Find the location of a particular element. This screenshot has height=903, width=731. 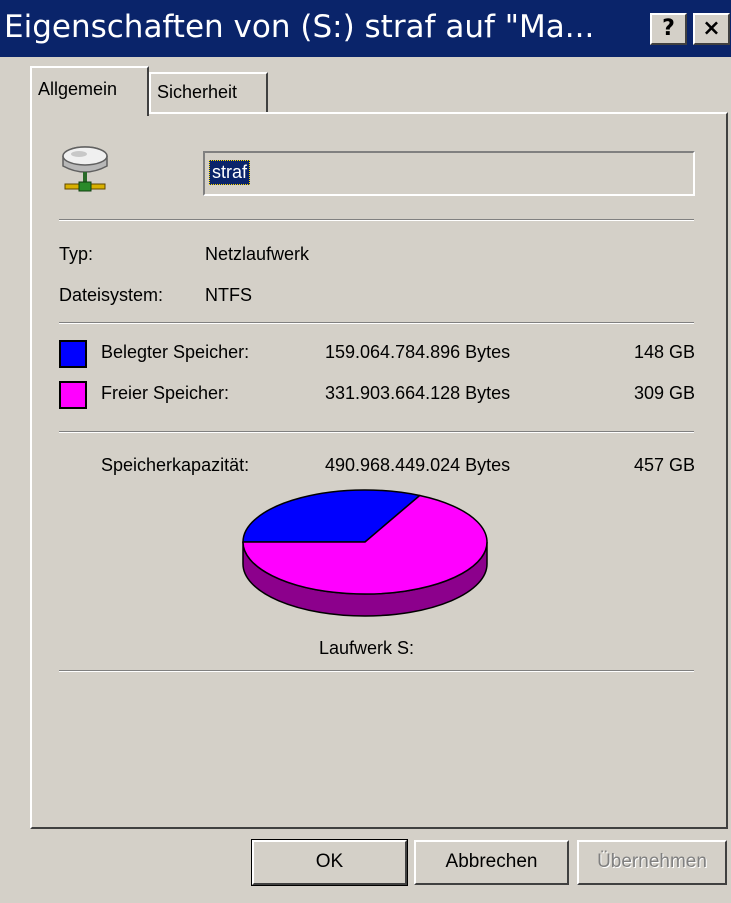

apply-button: Übernehmen is located at coordinates (652, 862).